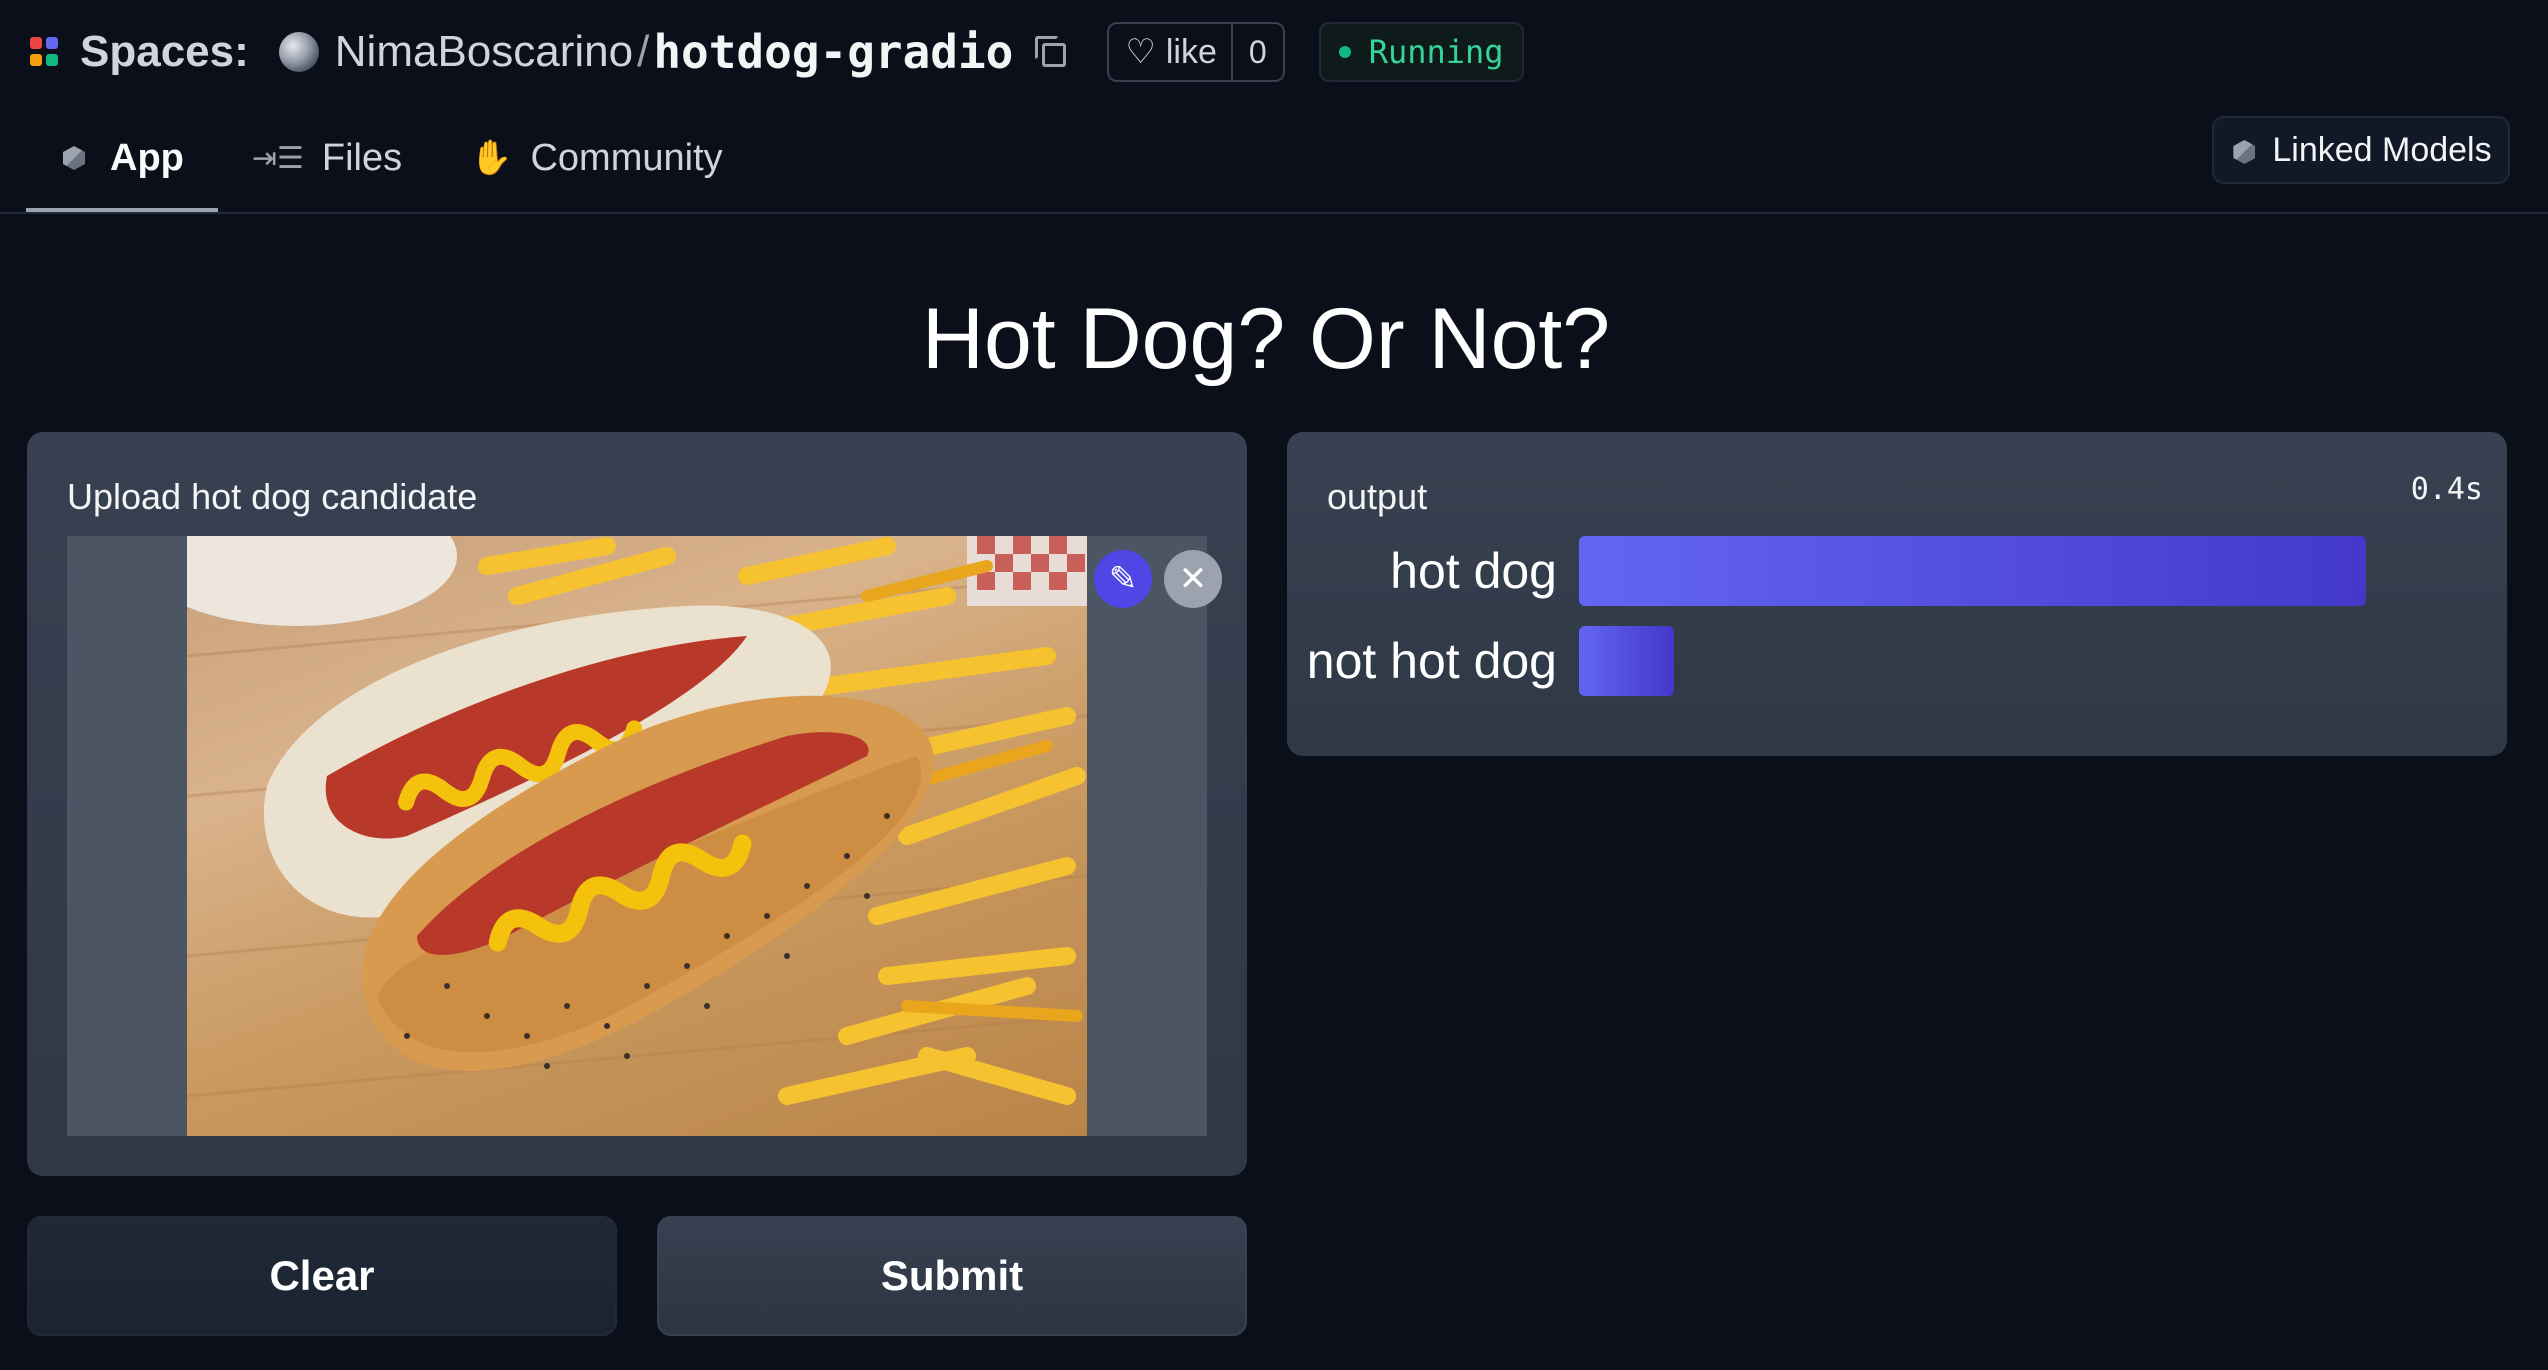  Describe the element at coordinates (1377, 496) in the screenshot. I see `output-label: output` at that location.